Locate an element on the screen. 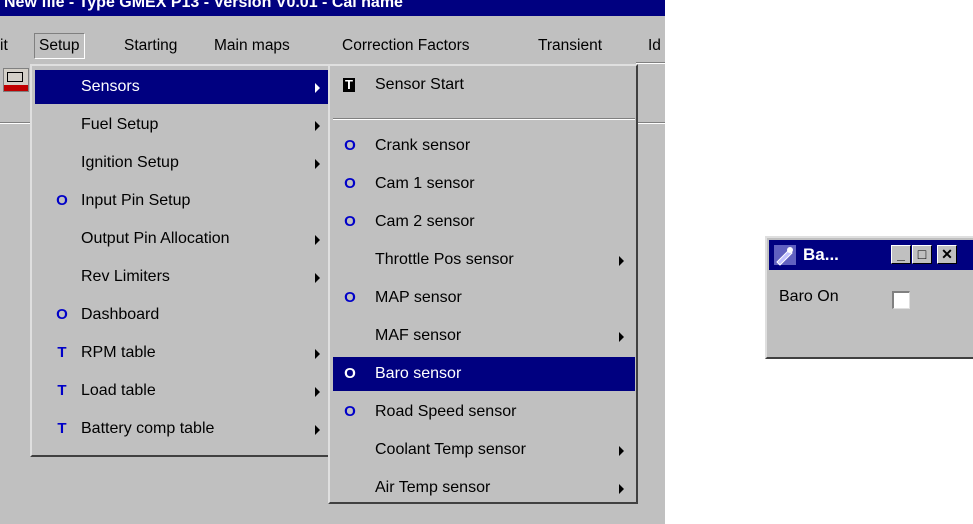  menu-item-rpm-table: T RPM table is located at coordinates (182, 353).